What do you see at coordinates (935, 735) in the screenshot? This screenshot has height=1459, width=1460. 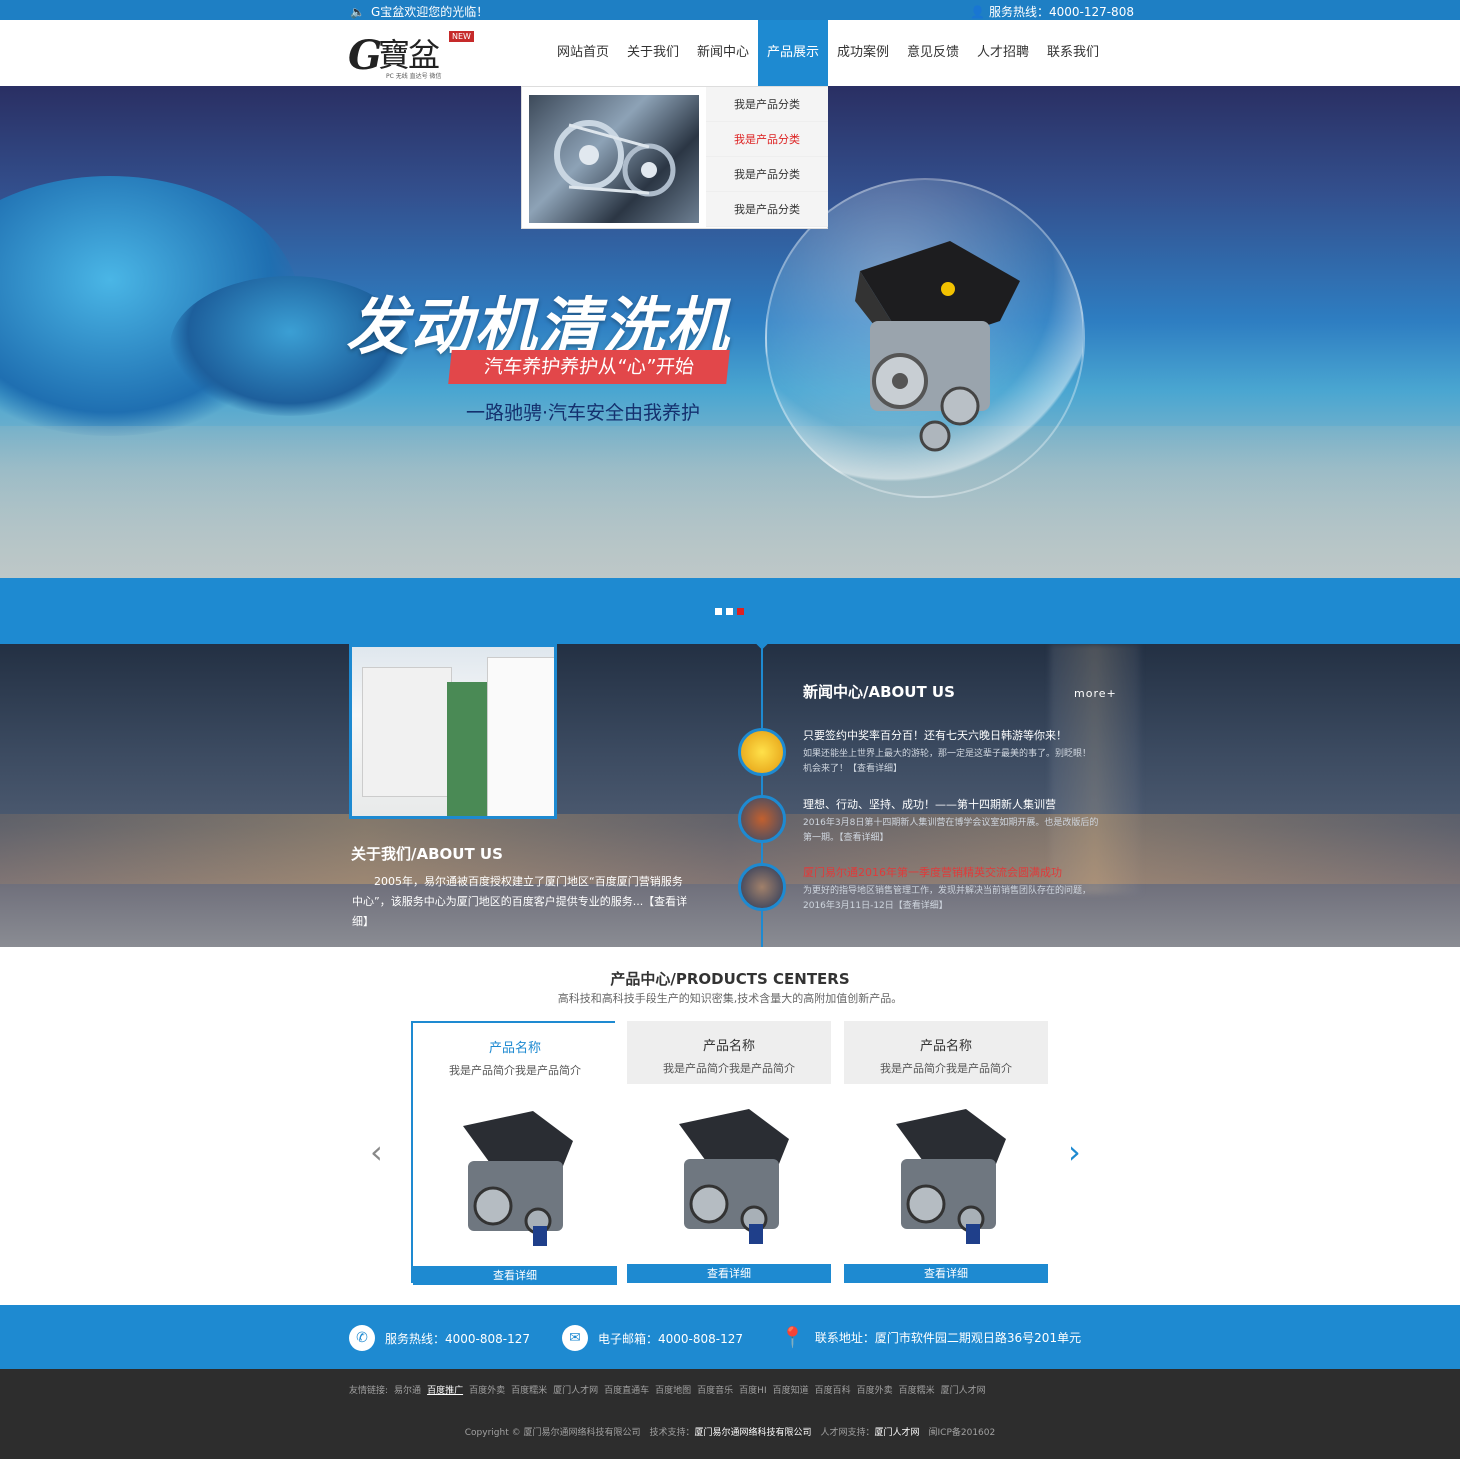 I see `news-item-title: 只要签约中奖率百分百！还有七天六晚日韩游等你来！` at bounding box center [935, 735].